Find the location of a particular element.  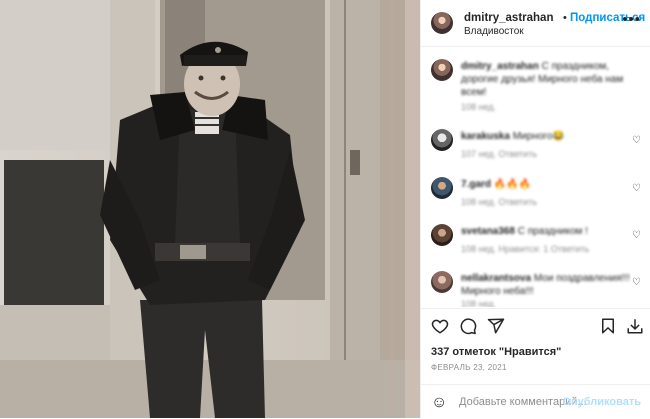

download-icon is located at coordinates (635, 326).